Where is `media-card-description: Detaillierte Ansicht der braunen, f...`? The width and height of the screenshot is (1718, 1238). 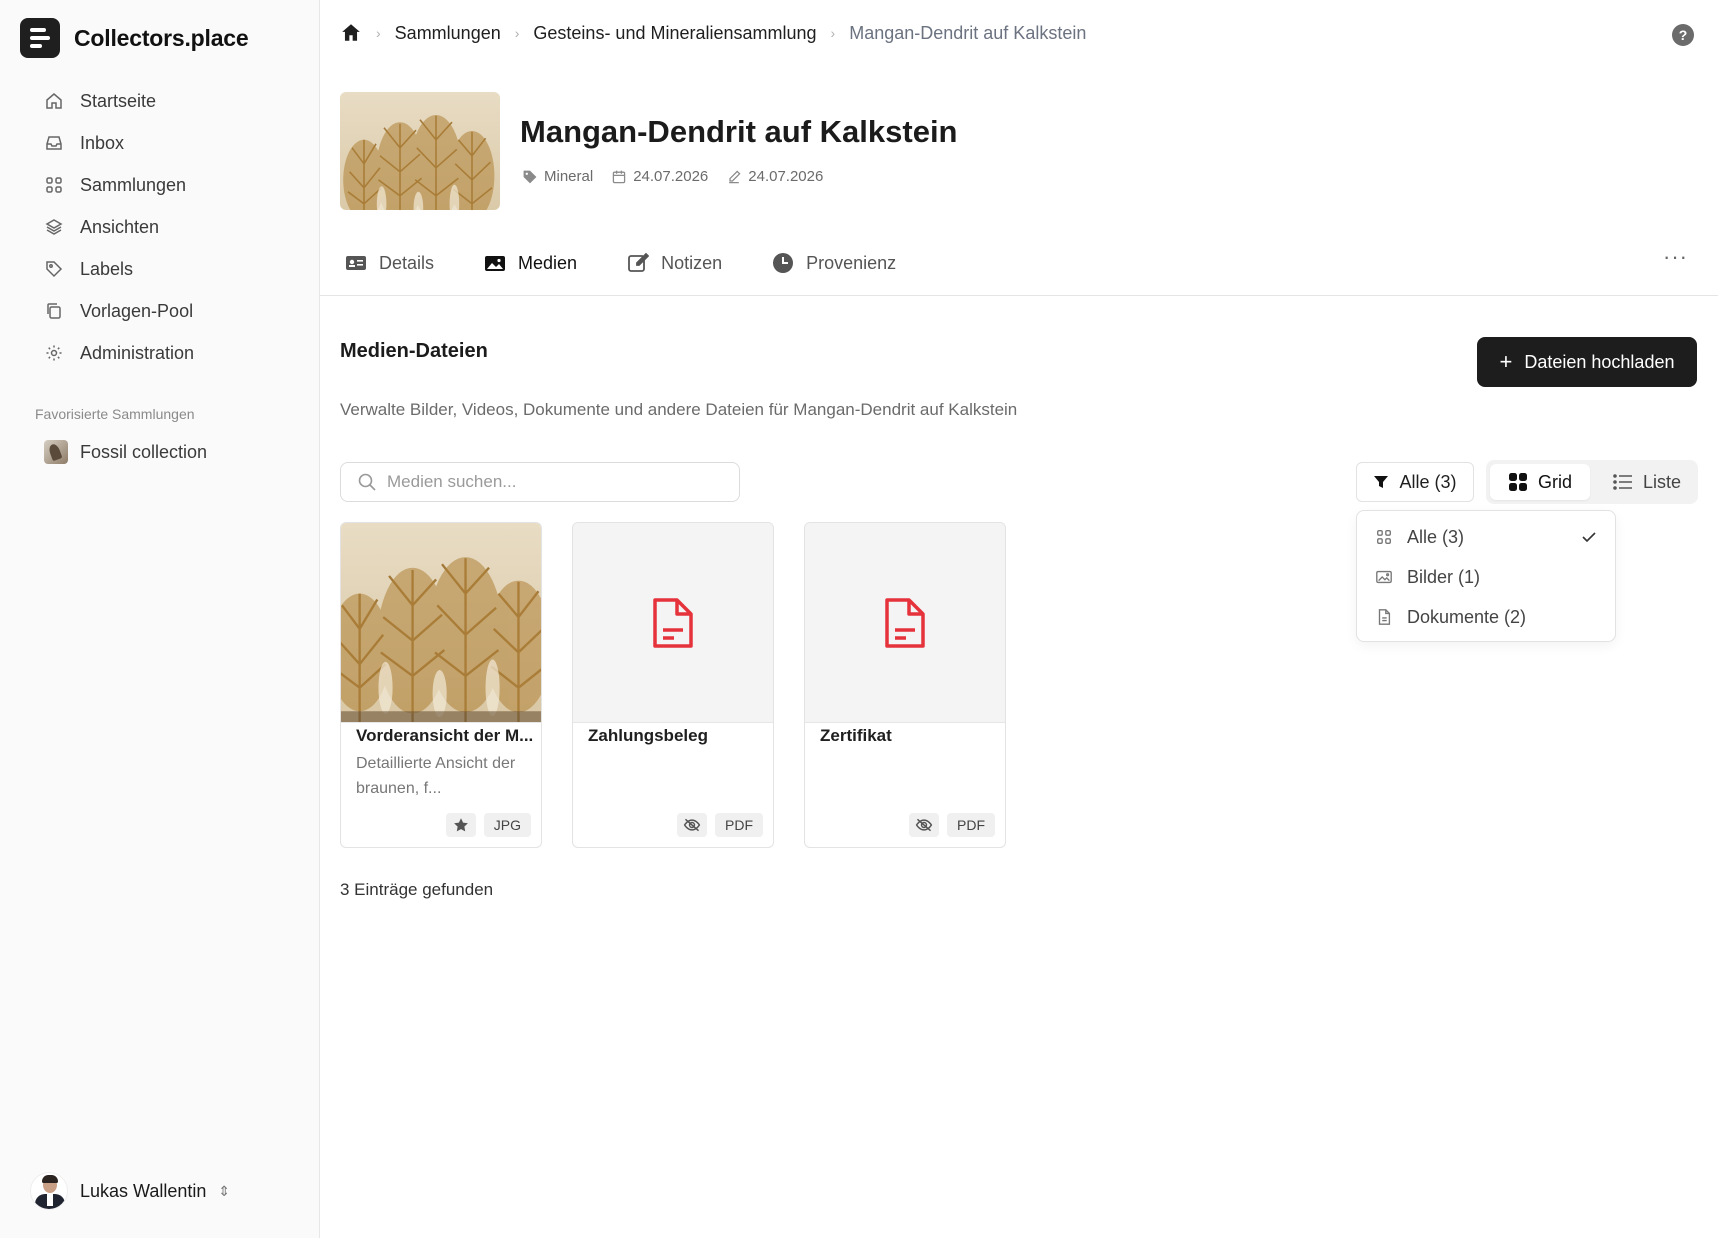
media-card-description: Detaillierte Ansicht der braunen, f... is located at coordinates (436, 776).